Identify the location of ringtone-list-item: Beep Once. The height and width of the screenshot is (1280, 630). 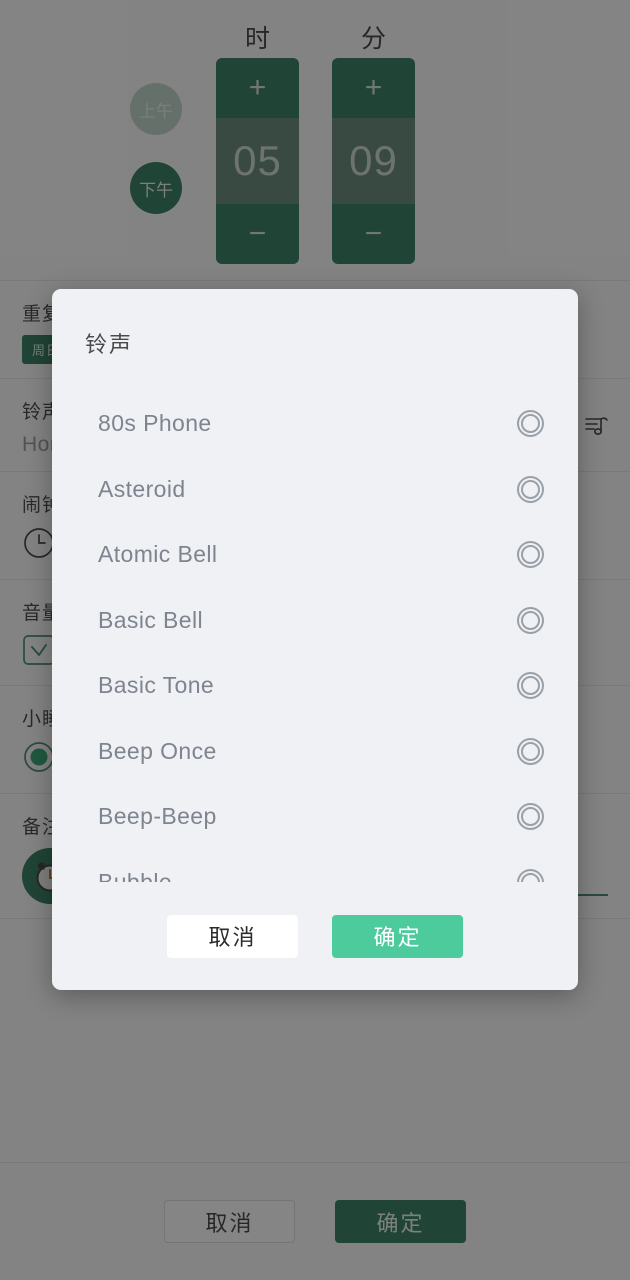
(323, 752).